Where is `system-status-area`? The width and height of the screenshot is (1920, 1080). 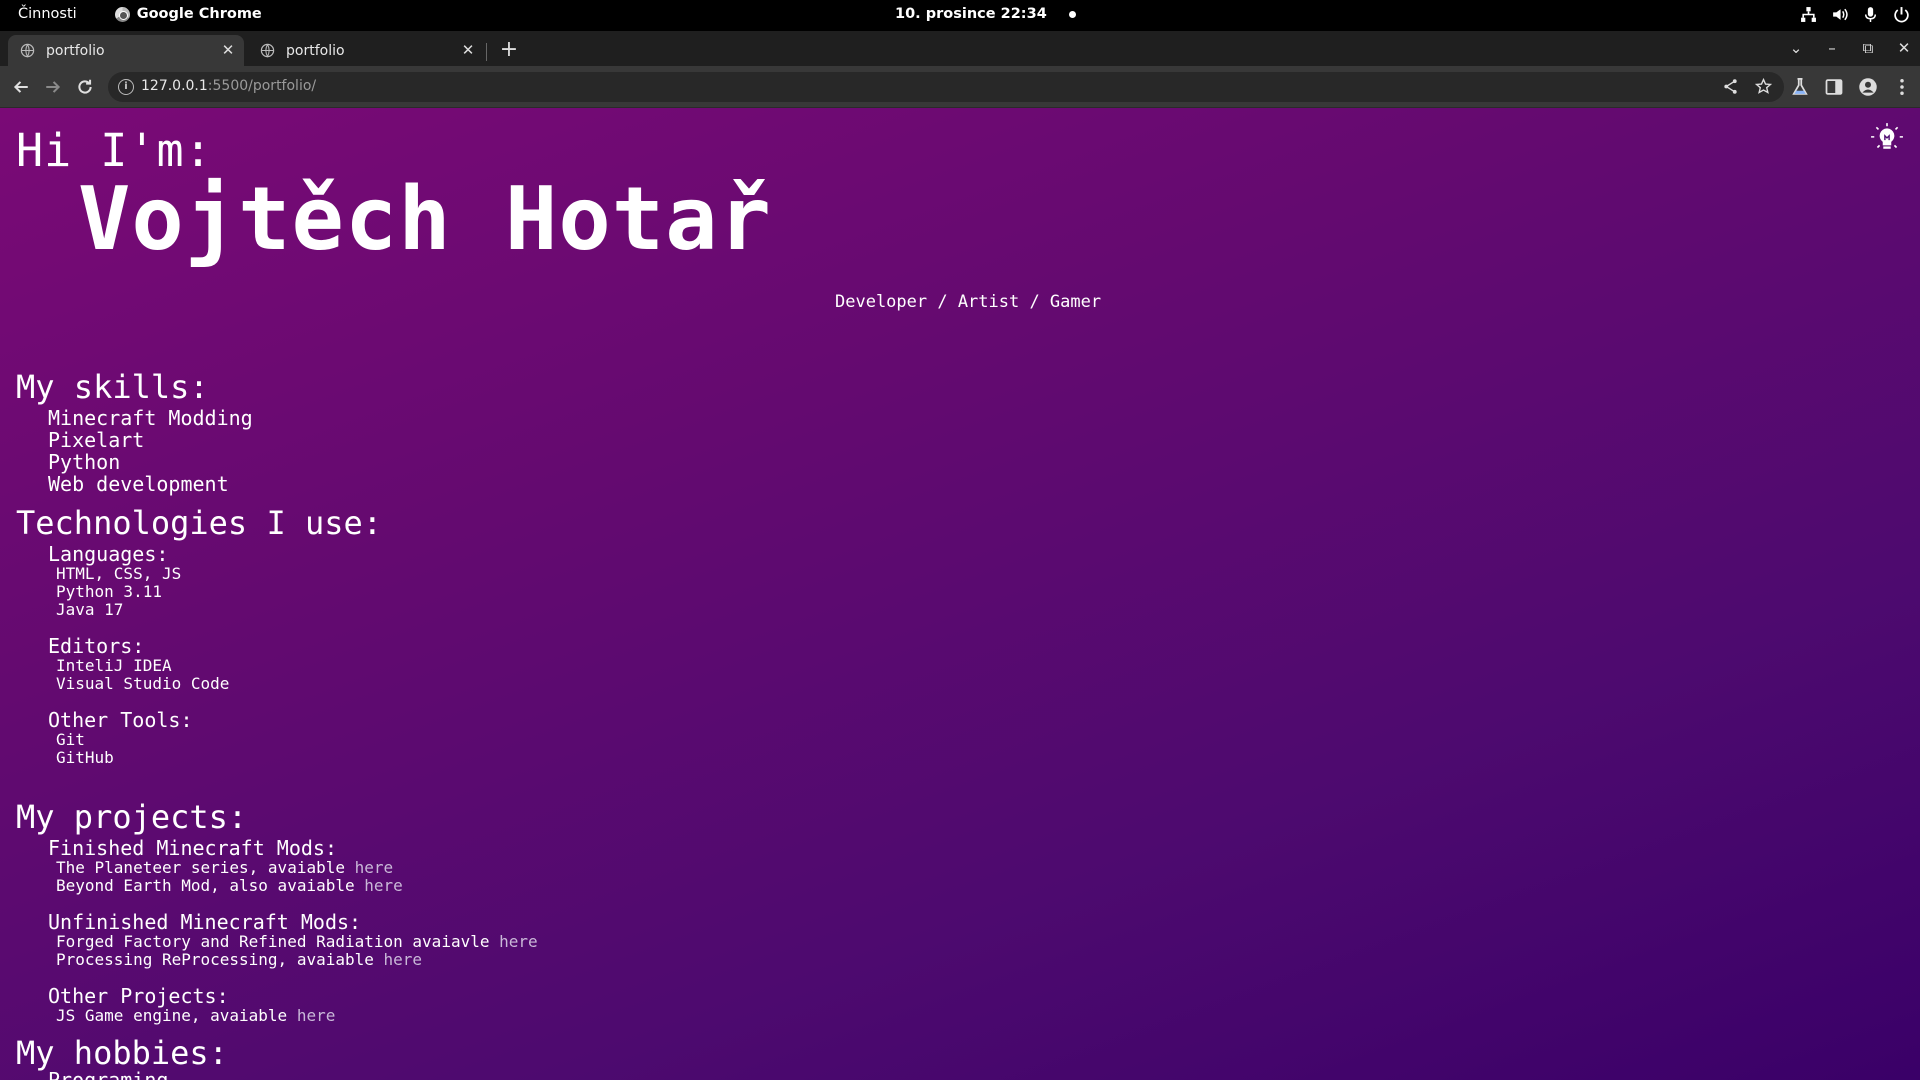
system-status-area is located at coordinates (1855, 14).